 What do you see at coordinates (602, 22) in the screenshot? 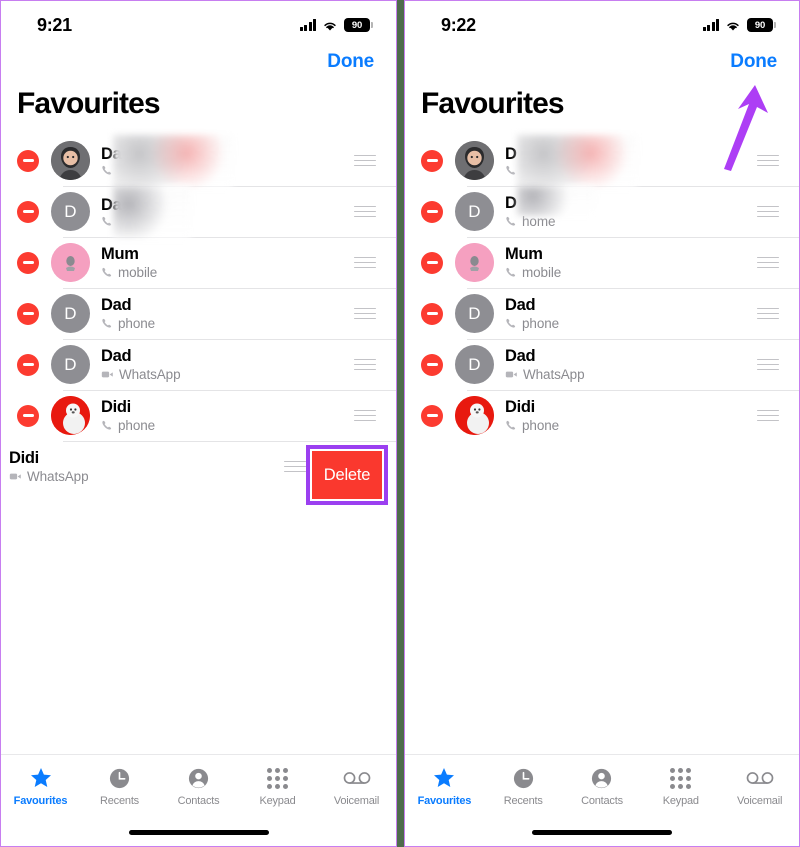
I see `status-bar: 9:22 90` at bounding box center [602, 22].